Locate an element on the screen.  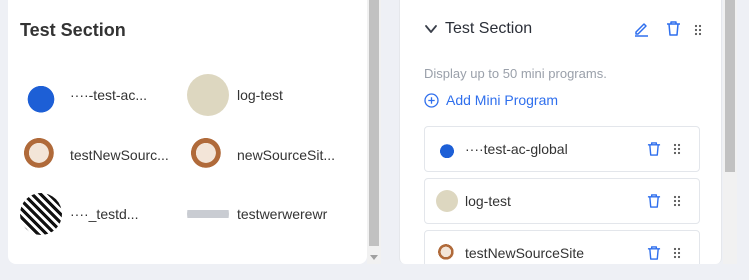
mini-program-row: testNewSourceSite is located at coordinates (562, 247).